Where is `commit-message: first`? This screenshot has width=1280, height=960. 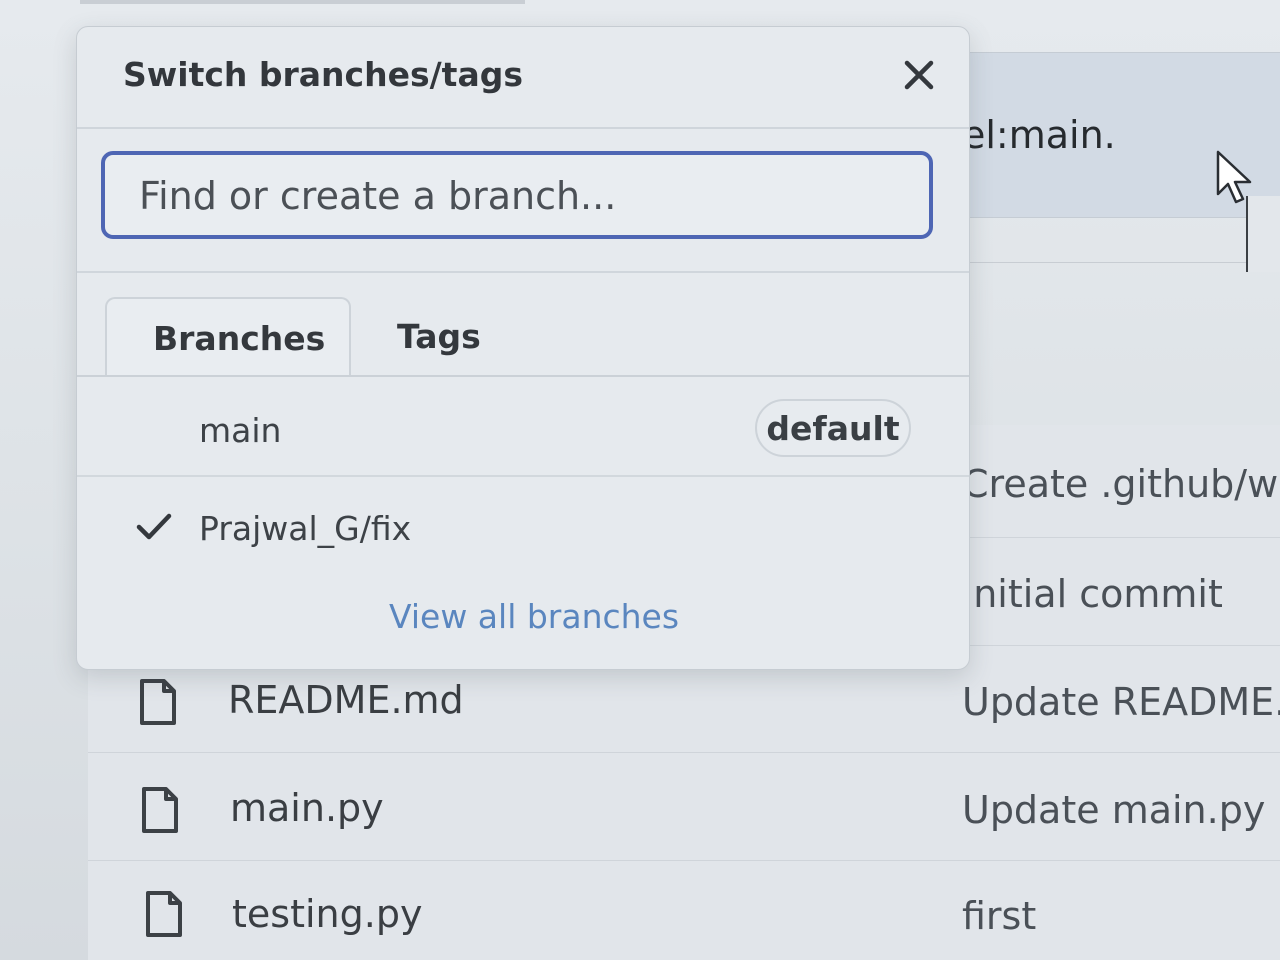
commit-message: first is located at coordinates (999, 916).